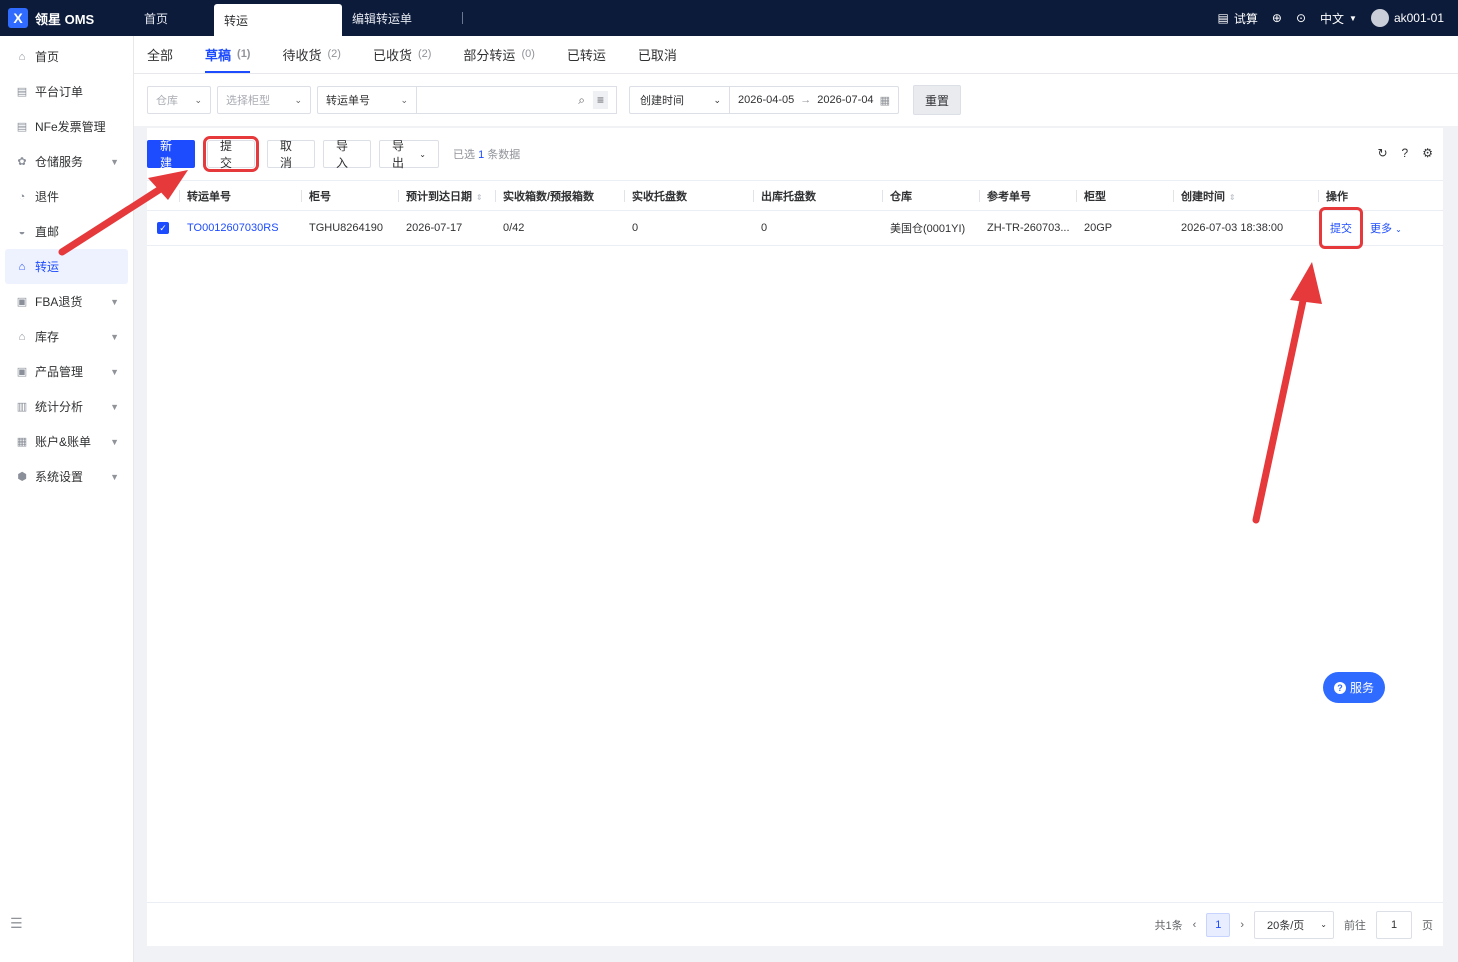 Image resolution: width=1458 pixels, height=962 pixels. What do you see at coordinates (1218, 924) in the screenshot?
I see `page-number: 1` at bounding box center [1218, 924].